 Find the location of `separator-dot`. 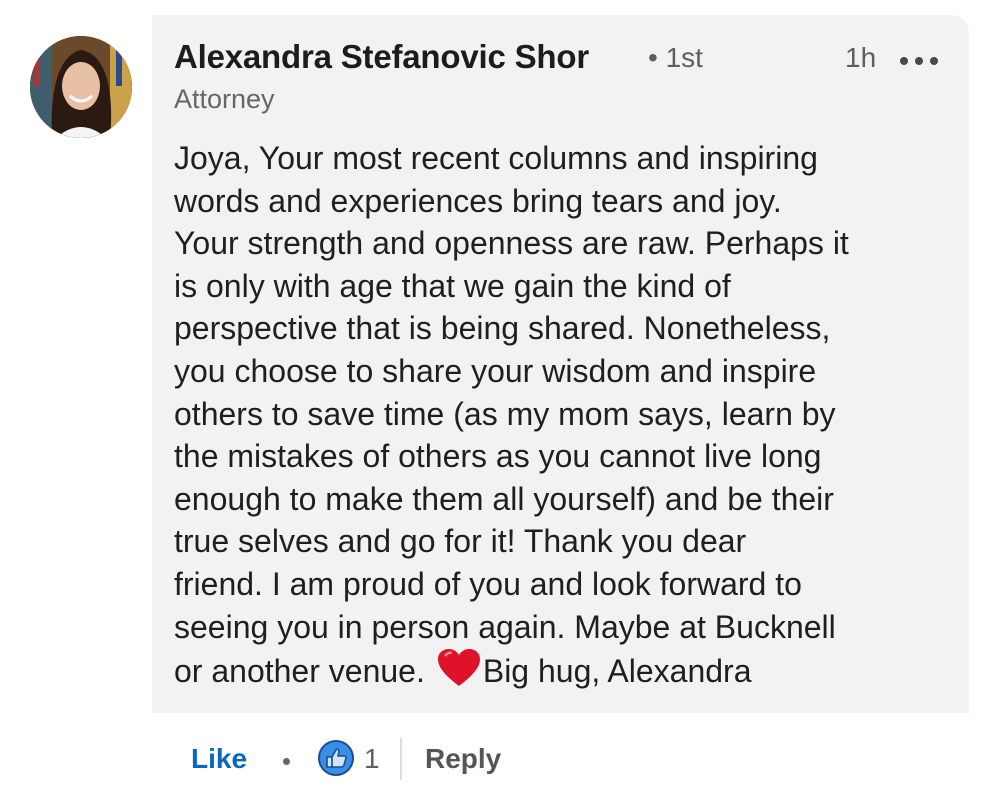

separator-dot is located at coordinates (286, 761).